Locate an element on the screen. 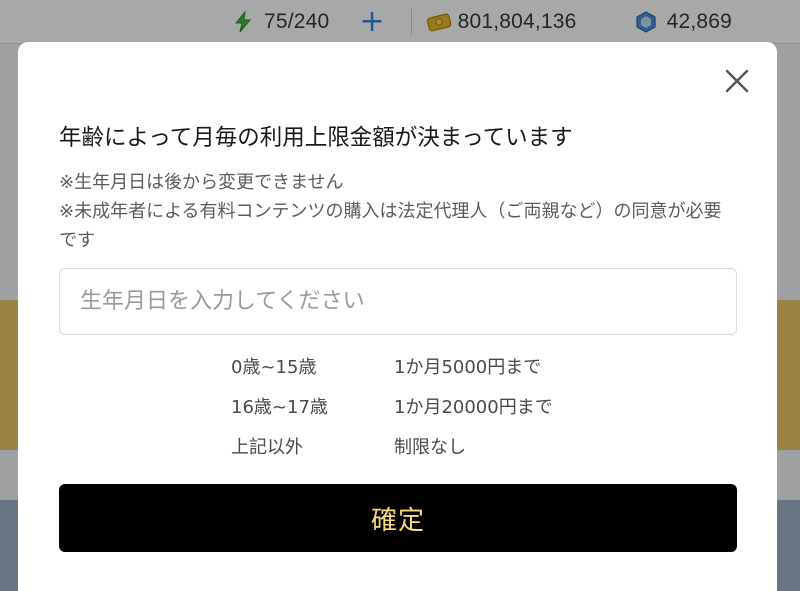 The width and height of the screenshot is (800, 591). limit-age-label: 0歳~15歳 is located at coordinates (274, 367).